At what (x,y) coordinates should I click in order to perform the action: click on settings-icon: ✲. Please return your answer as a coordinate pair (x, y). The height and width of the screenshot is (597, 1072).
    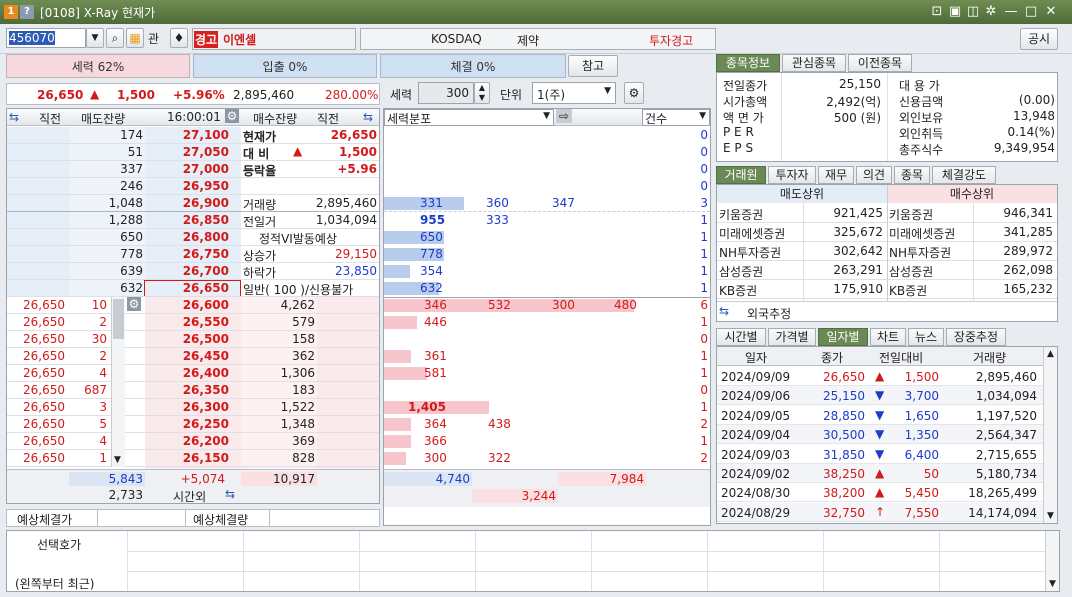
    Looking at the image, I should click on (991, 12).